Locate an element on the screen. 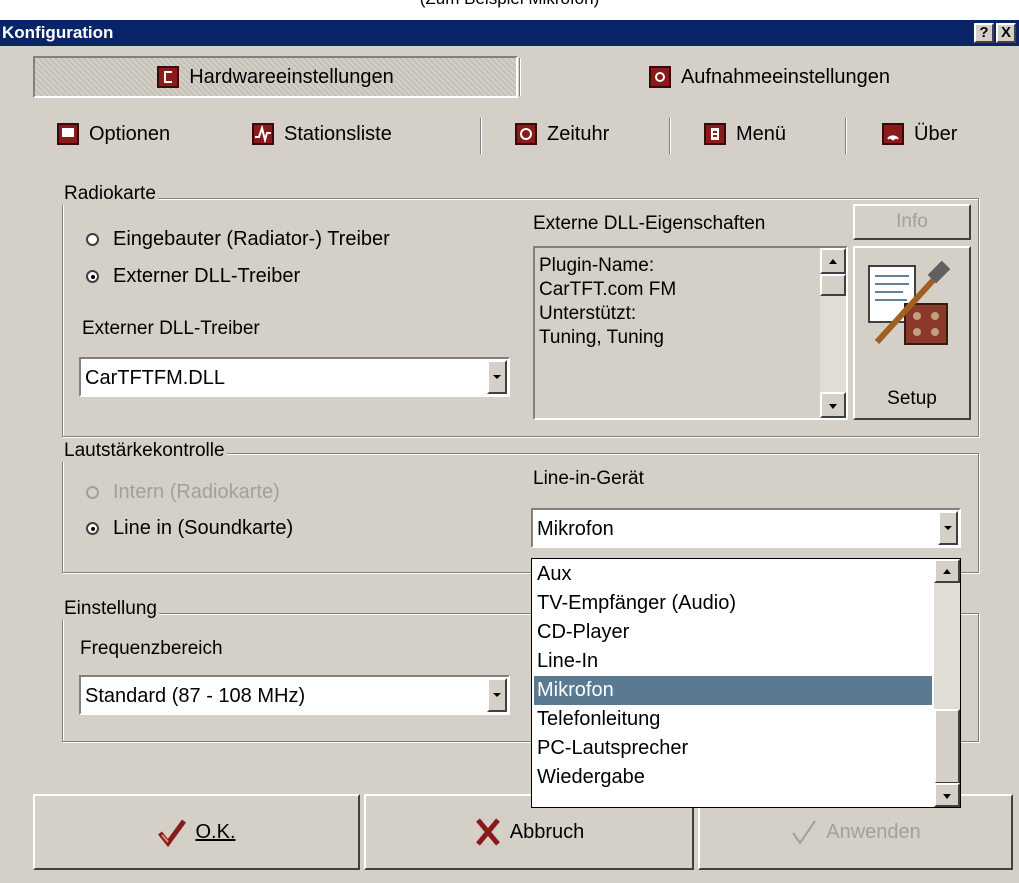 Image resolution: width=1019 pixels, height=883 pixels. tab-menu-label: Menü is located at coordinates (761, 133).